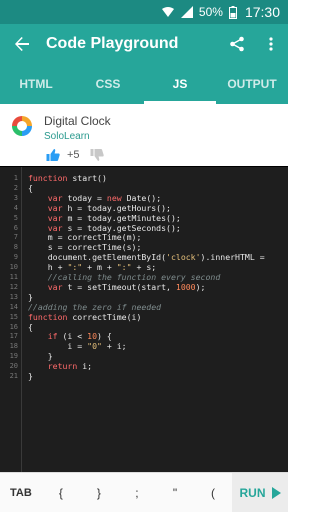 The width and height of the screenshot is (320, 512). I want to click on thumbs-up-icon, so click(53, 155).